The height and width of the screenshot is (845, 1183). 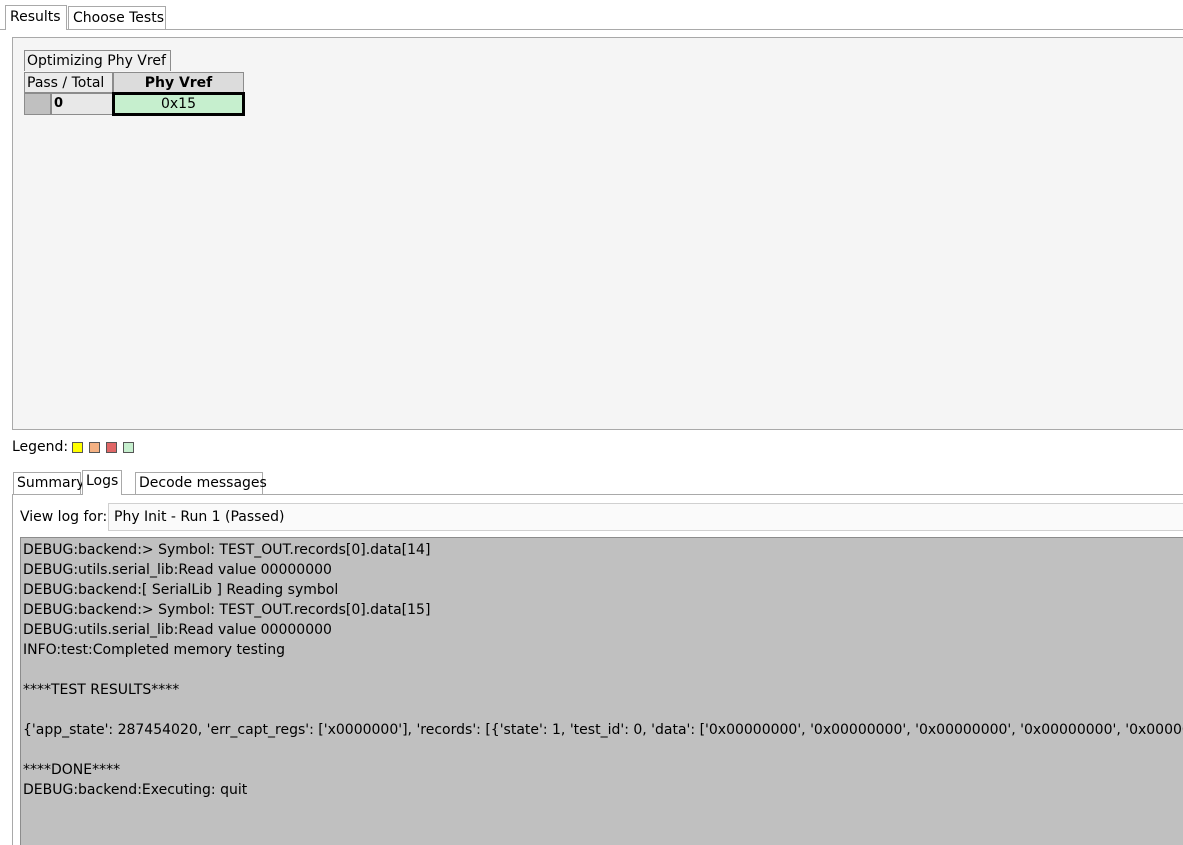 I want to click on tab-decode-messages: Decode messages, so click(x=201, y=483).